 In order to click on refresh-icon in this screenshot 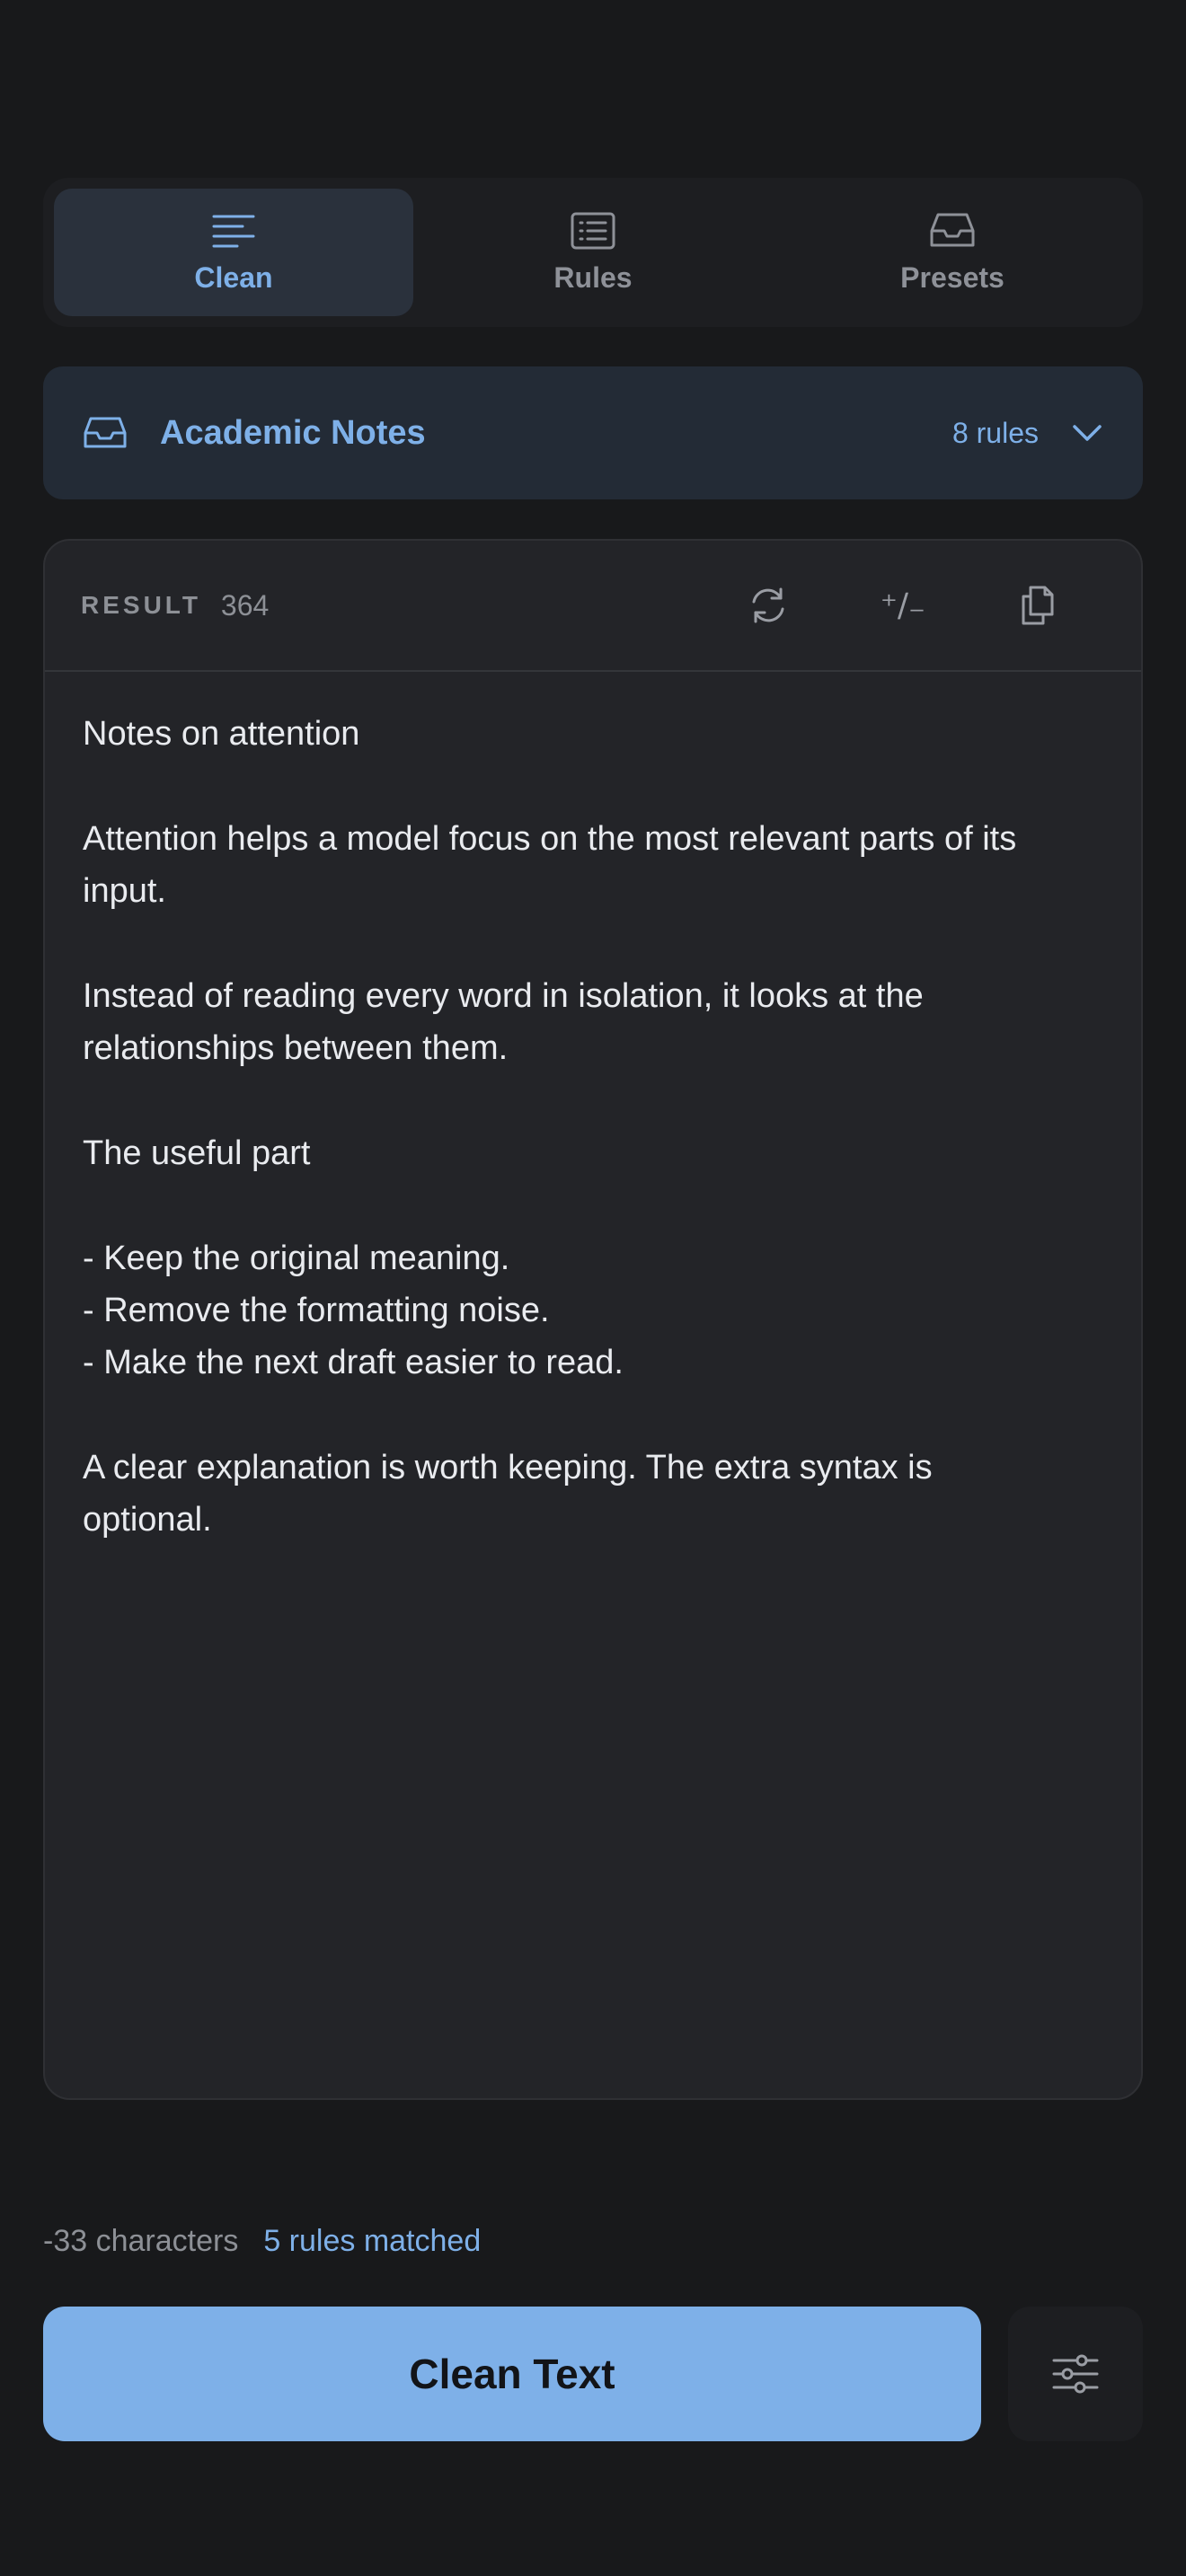, I will do `click(768, 605)`.